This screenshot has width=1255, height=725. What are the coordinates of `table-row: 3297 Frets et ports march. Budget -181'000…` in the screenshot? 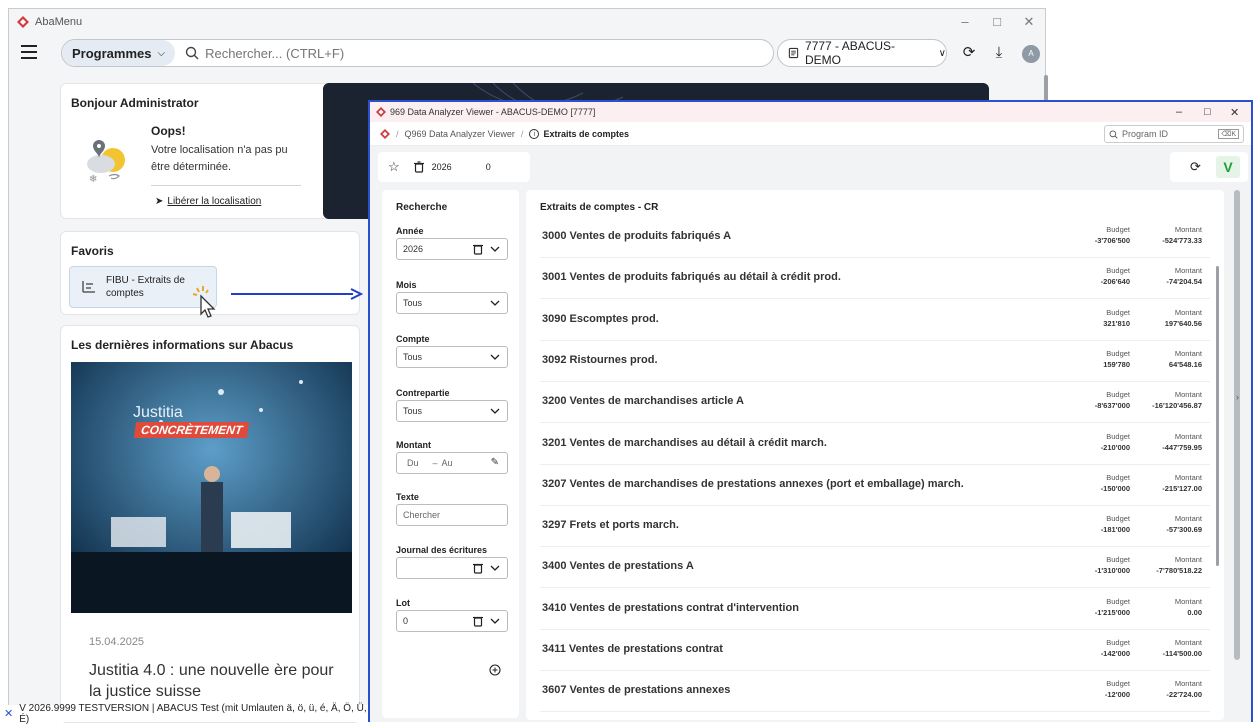 It's located at (875, 526).